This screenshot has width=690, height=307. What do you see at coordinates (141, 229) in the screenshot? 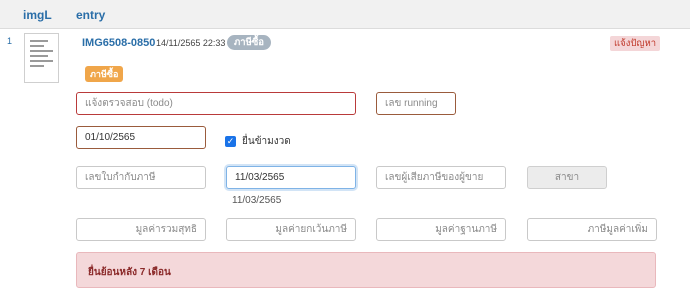
I see `net-total-input` at bounding box center [141, 229].